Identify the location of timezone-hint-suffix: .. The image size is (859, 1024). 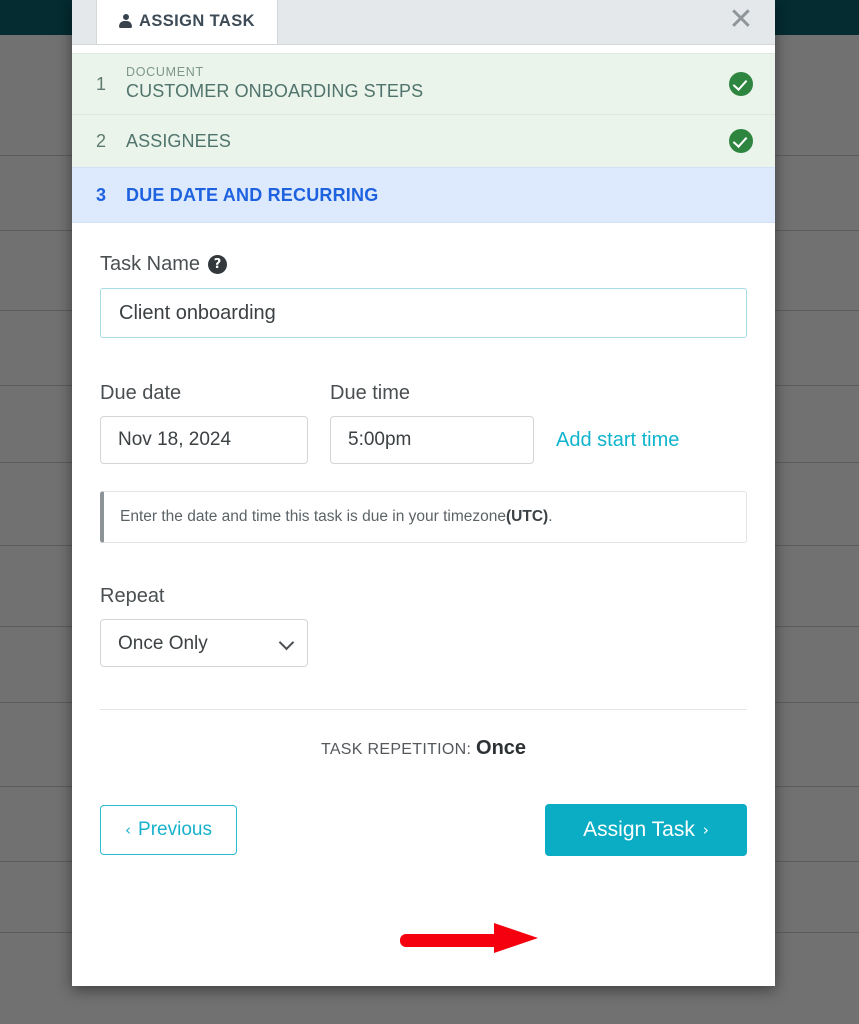
(550, 516).